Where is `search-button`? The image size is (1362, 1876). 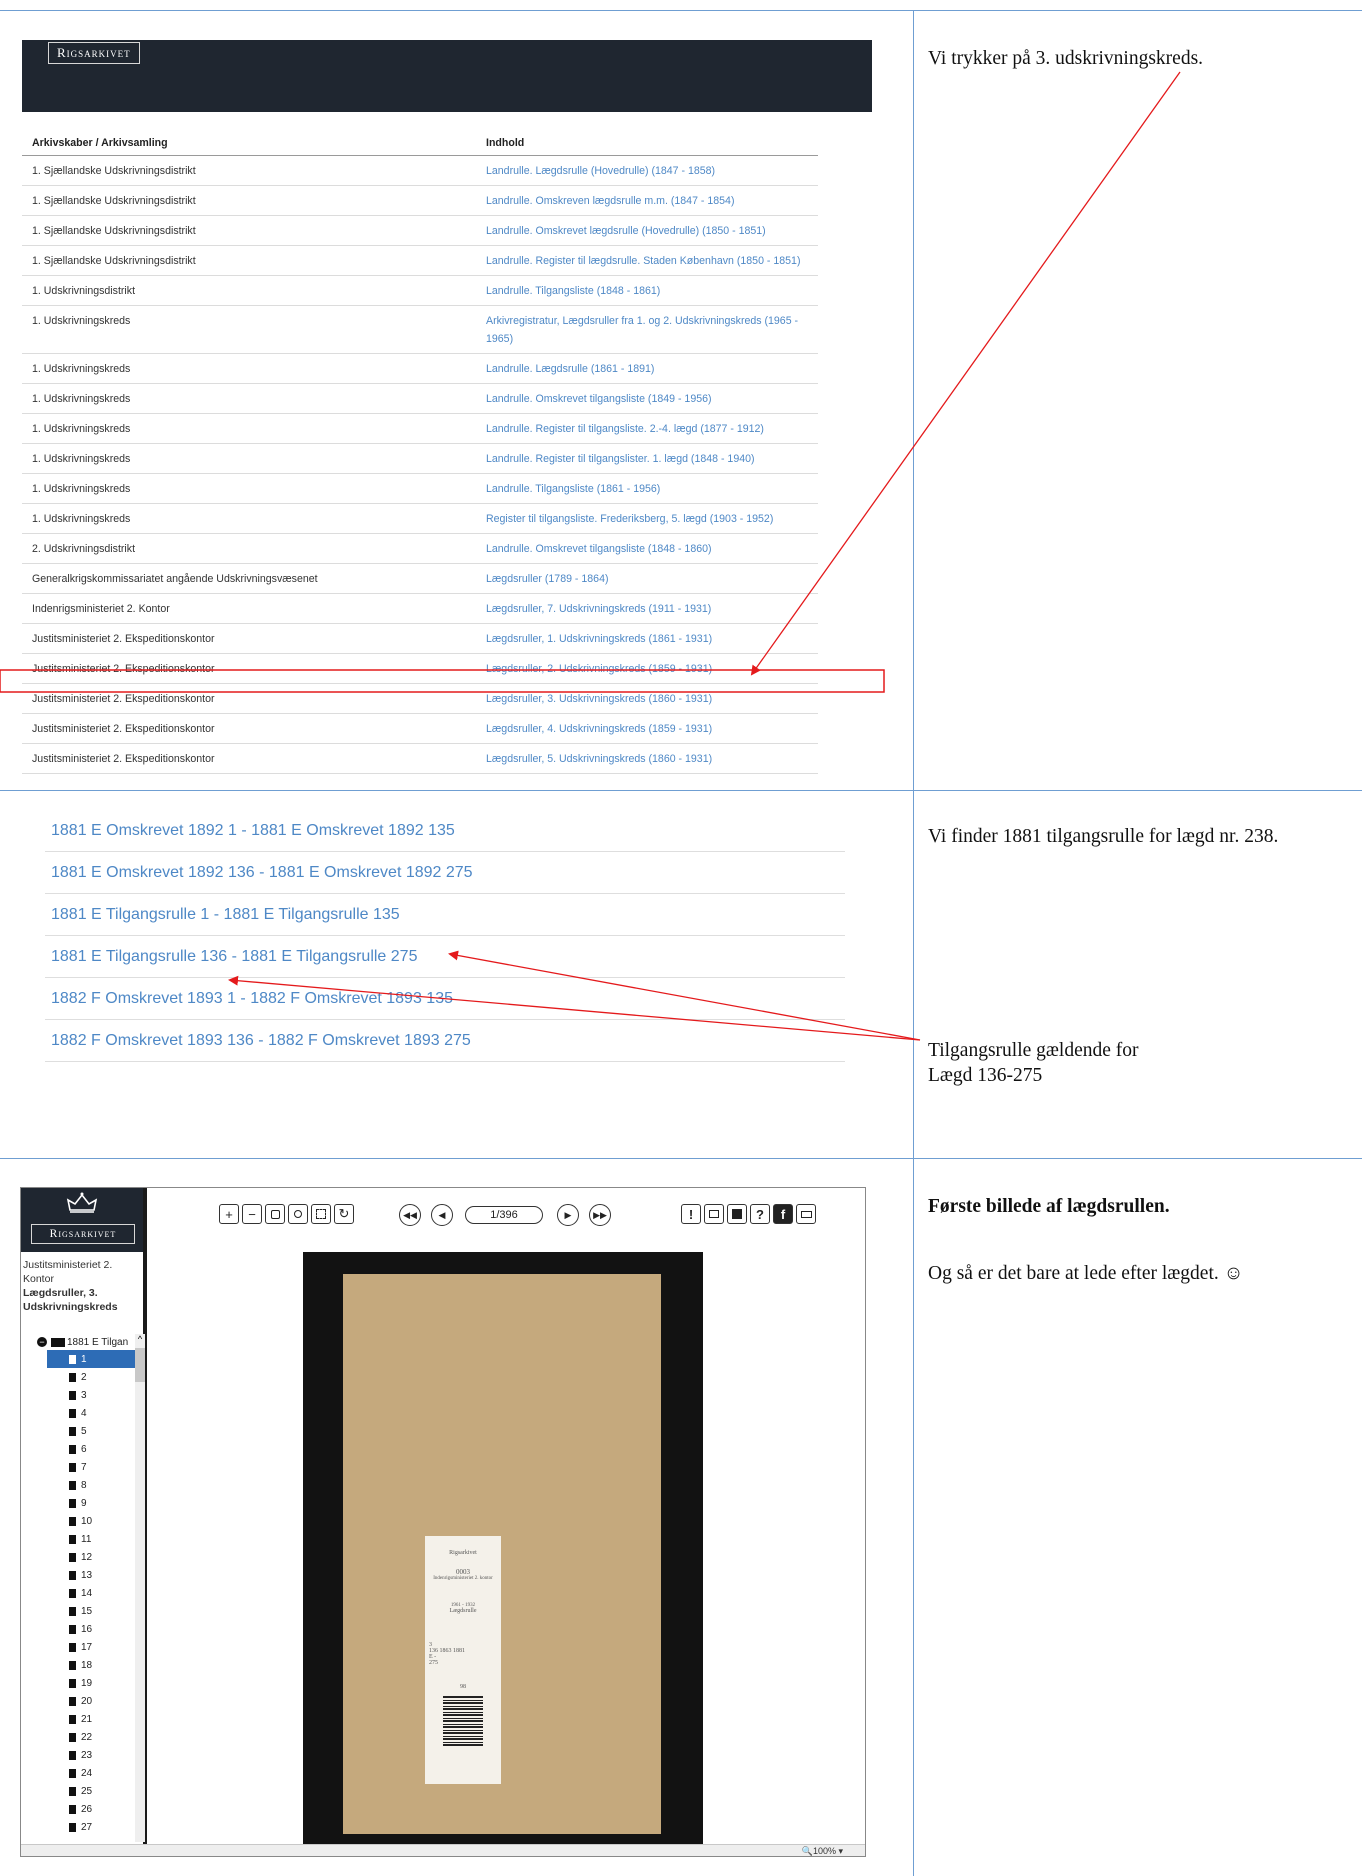 search-button is located at coordinates (298, 1214).